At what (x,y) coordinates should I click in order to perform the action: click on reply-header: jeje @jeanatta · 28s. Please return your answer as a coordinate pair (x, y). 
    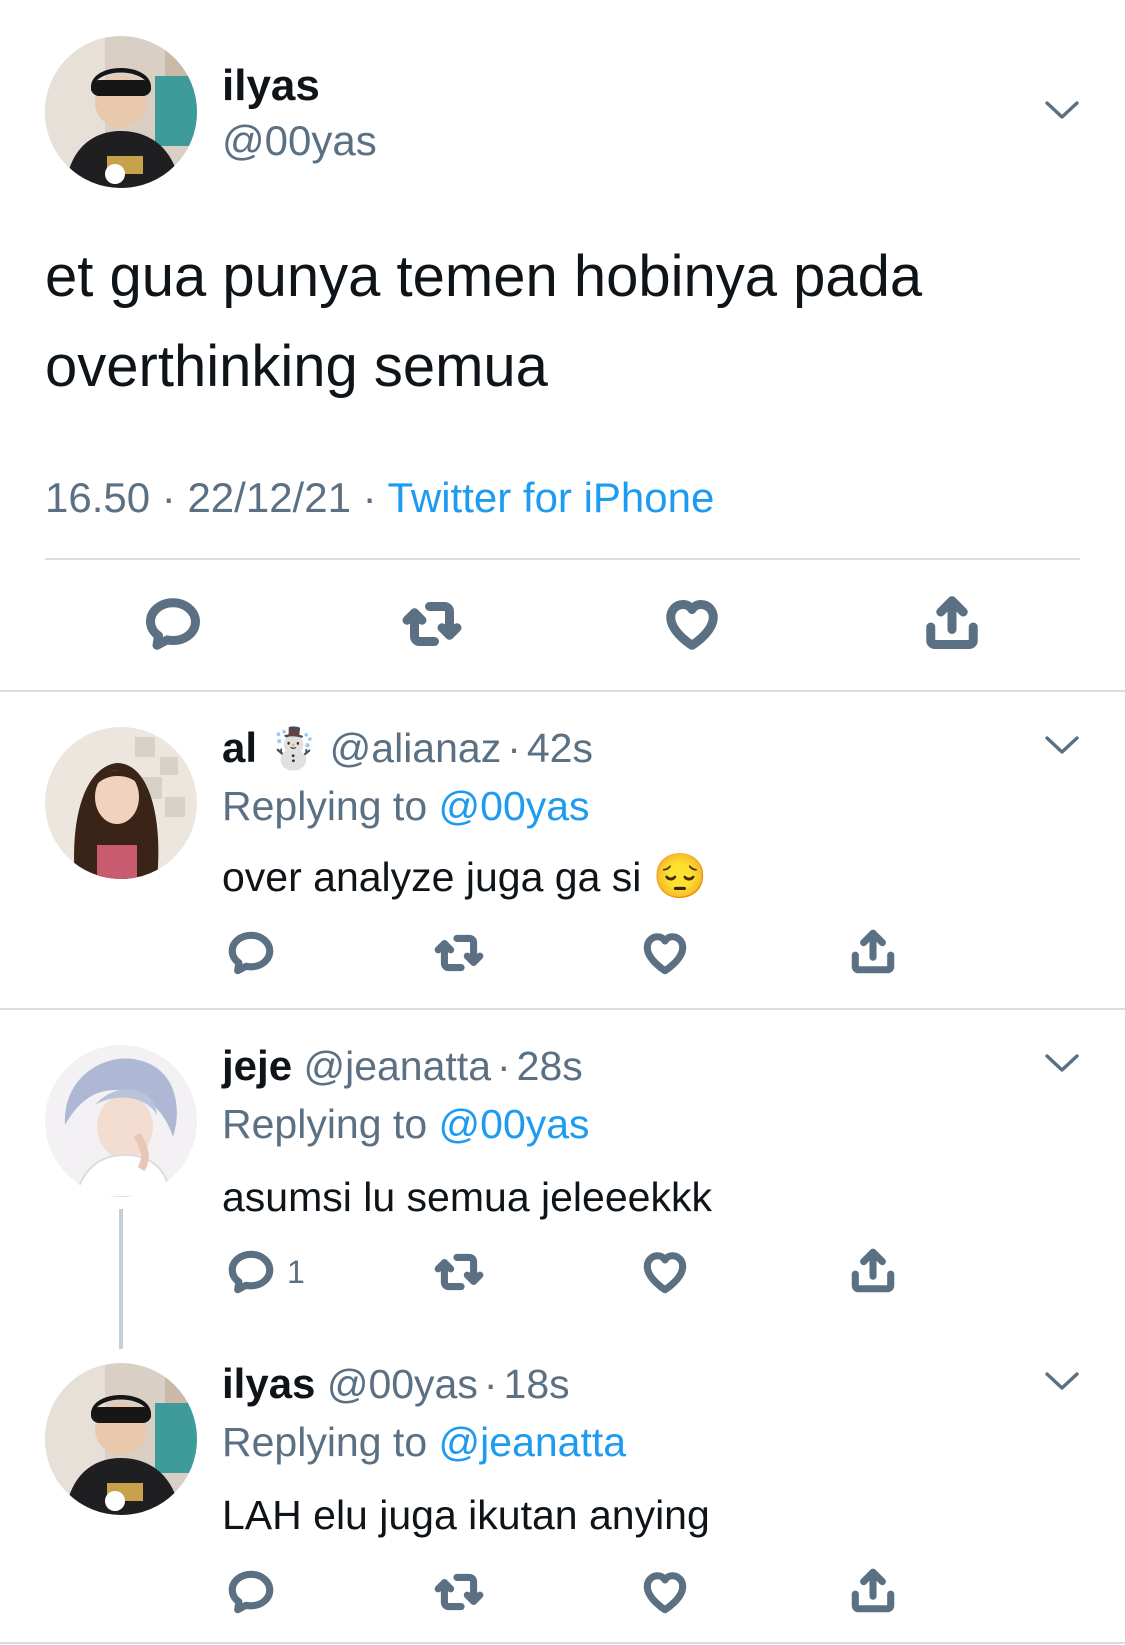
    Looking at the image, I should click on (402, 1066).